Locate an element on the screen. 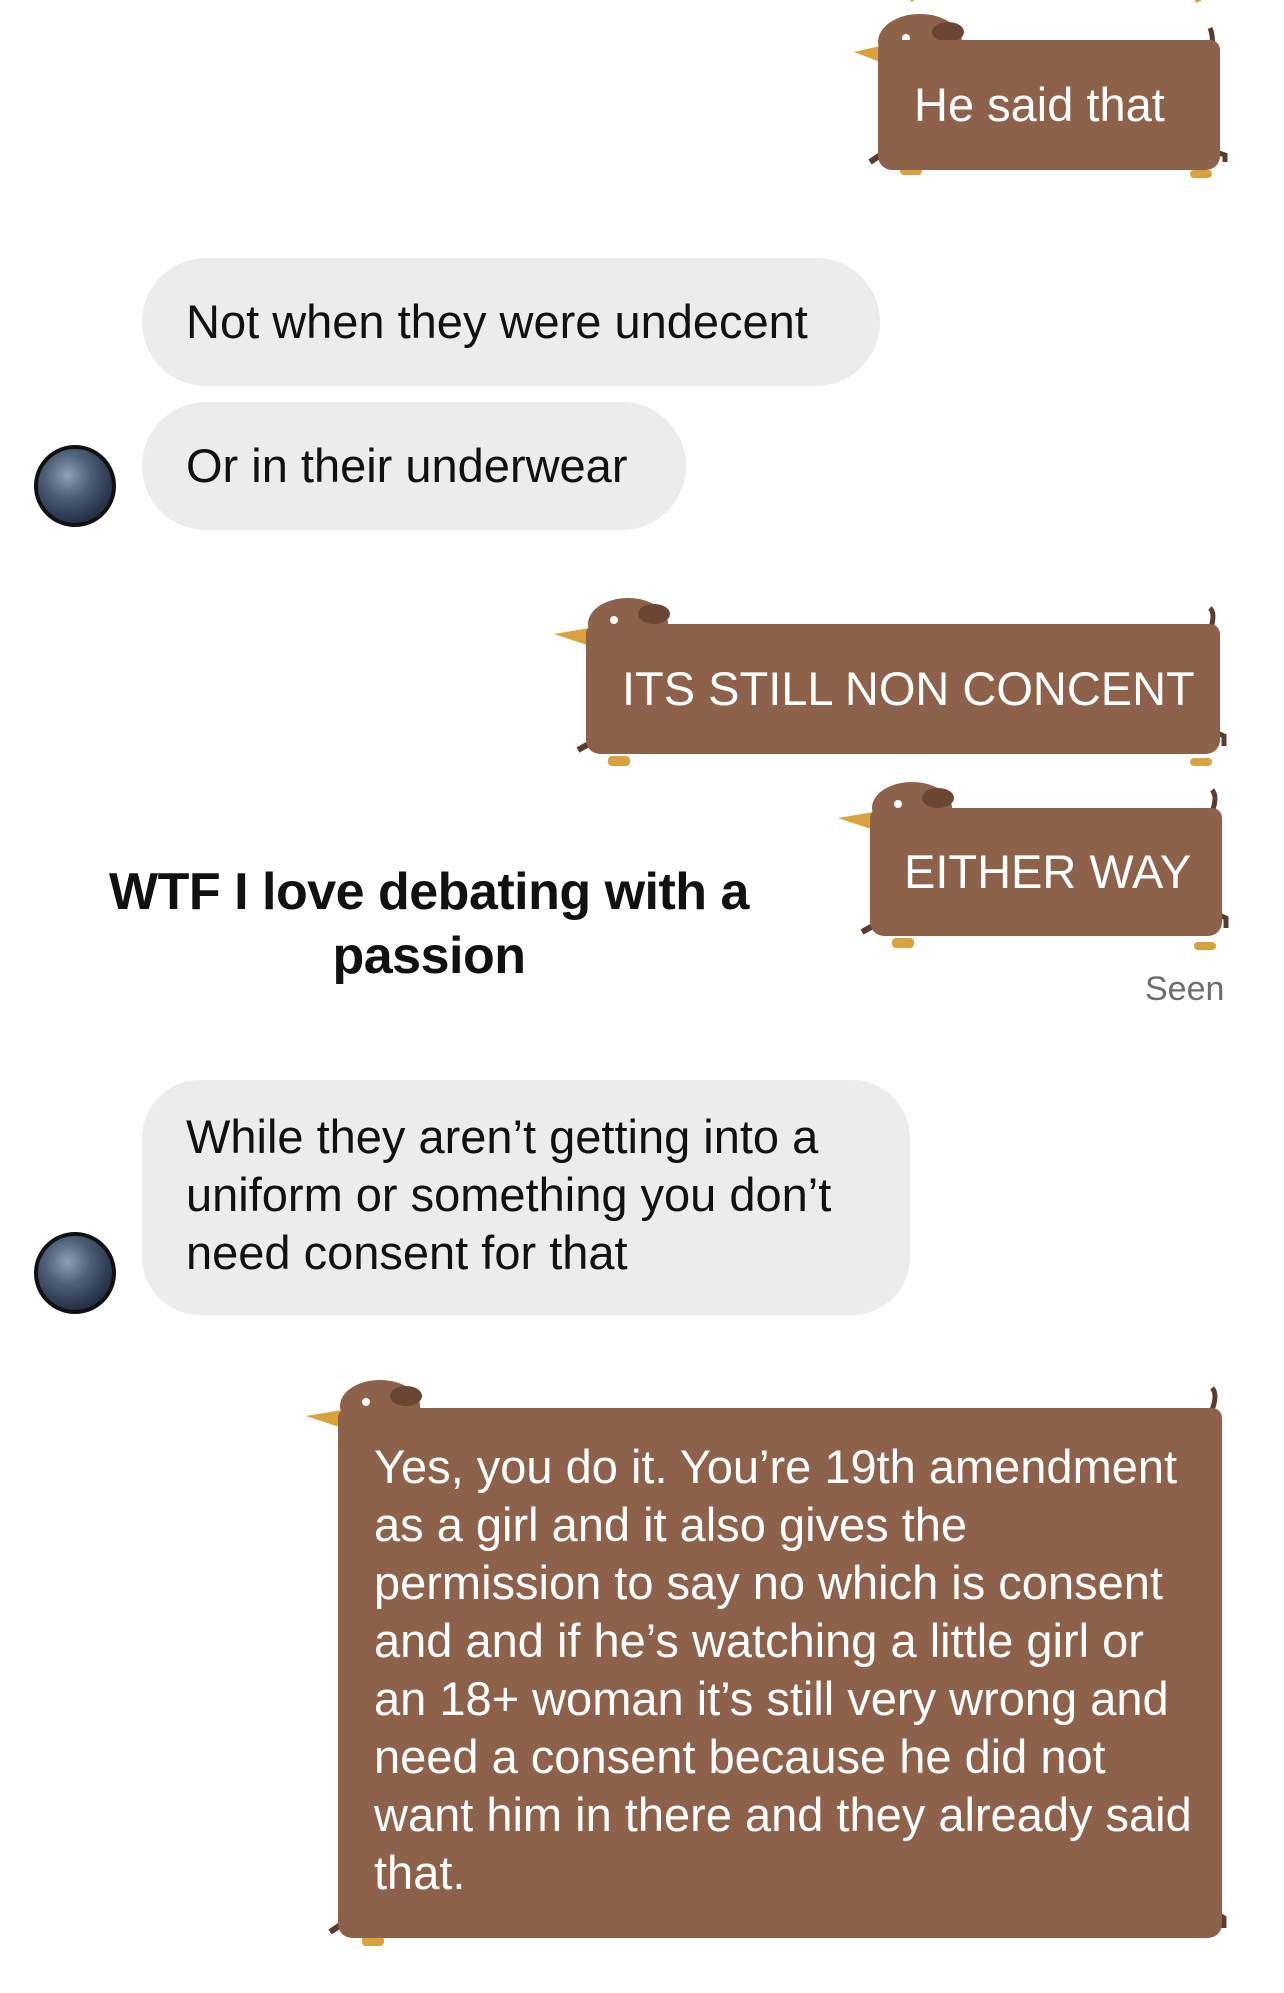  outgoing-message-5: EITHER WAY is located at coordinates (1037, 869).